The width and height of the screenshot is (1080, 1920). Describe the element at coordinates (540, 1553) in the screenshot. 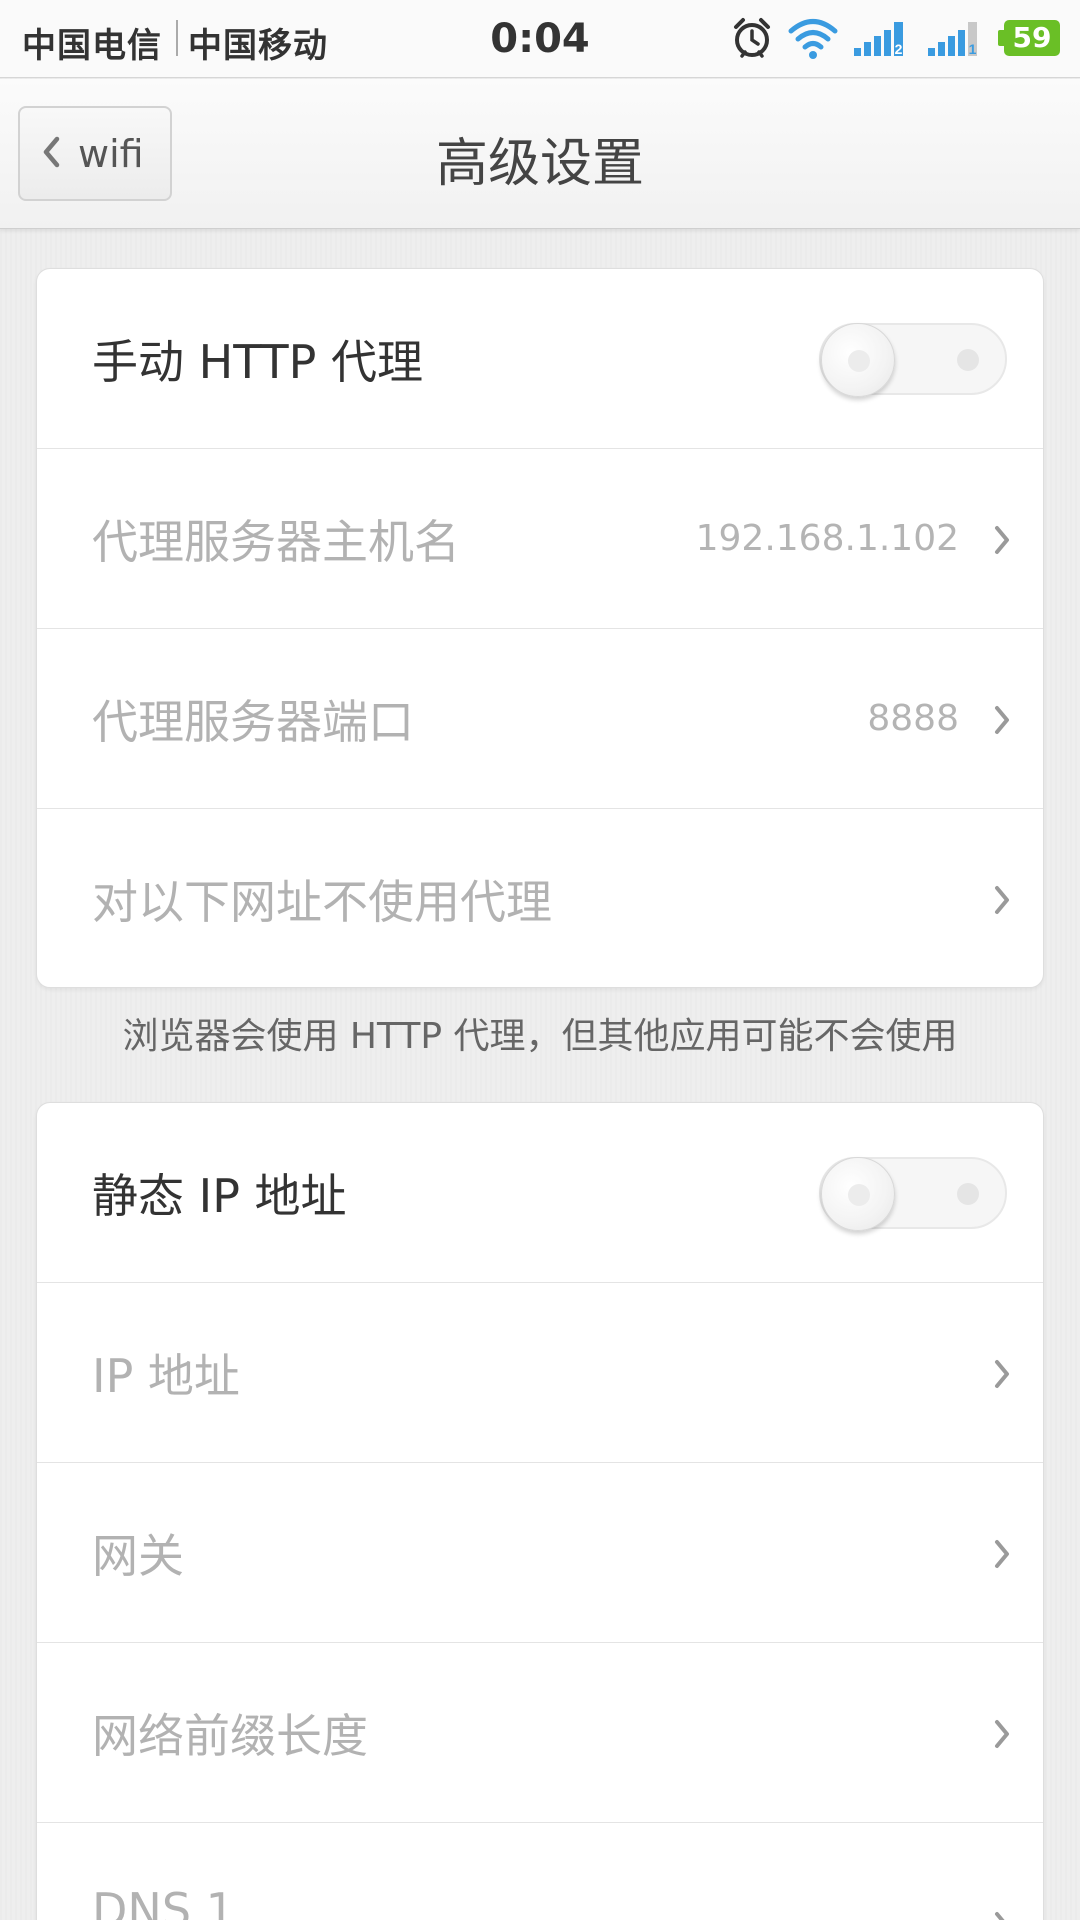

I see `gateway-row: 网关` at that location.